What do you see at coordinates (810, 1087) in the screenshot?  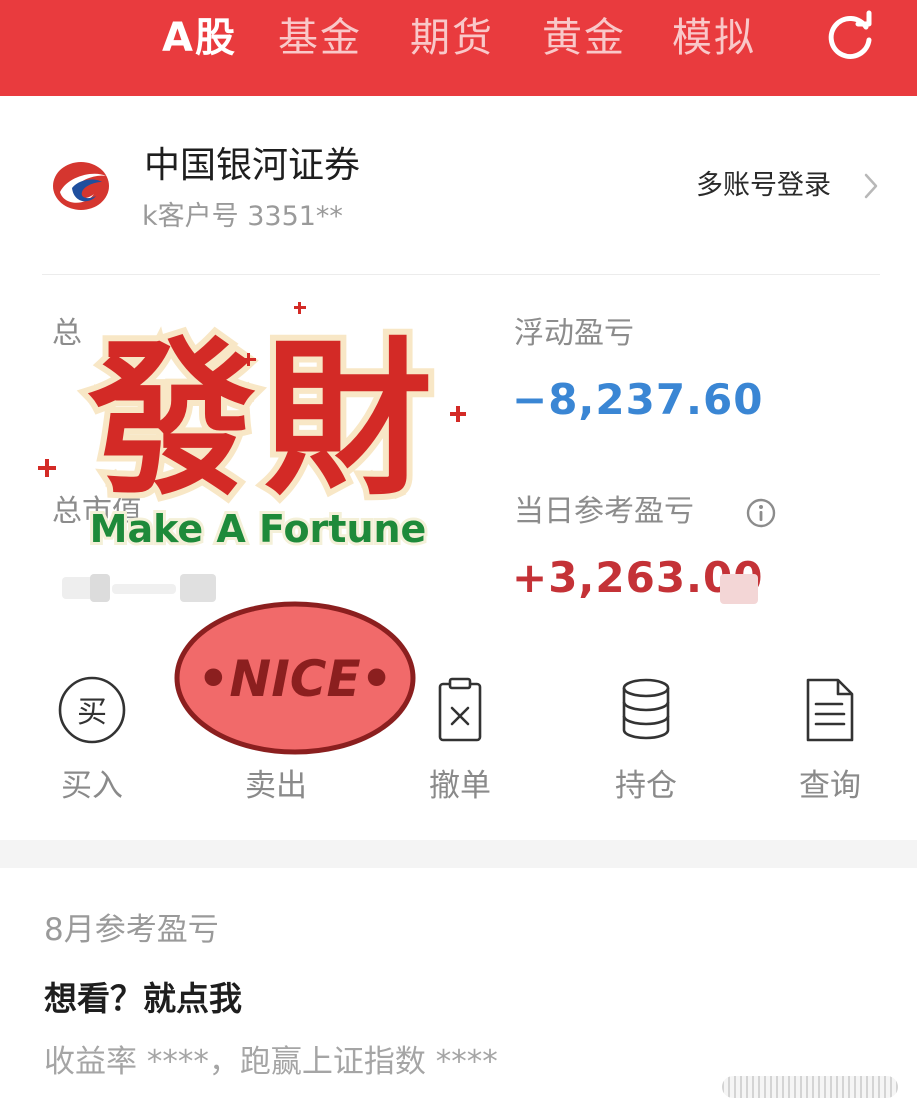 I see `home-indicator` at bounding box center [810, 1087].